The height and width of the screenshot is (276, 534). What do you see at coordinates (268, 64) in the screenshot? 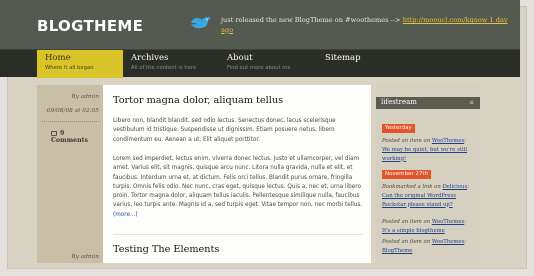
I see `nav-item-about: About Find out more about me` at bounding box center [268, 64].